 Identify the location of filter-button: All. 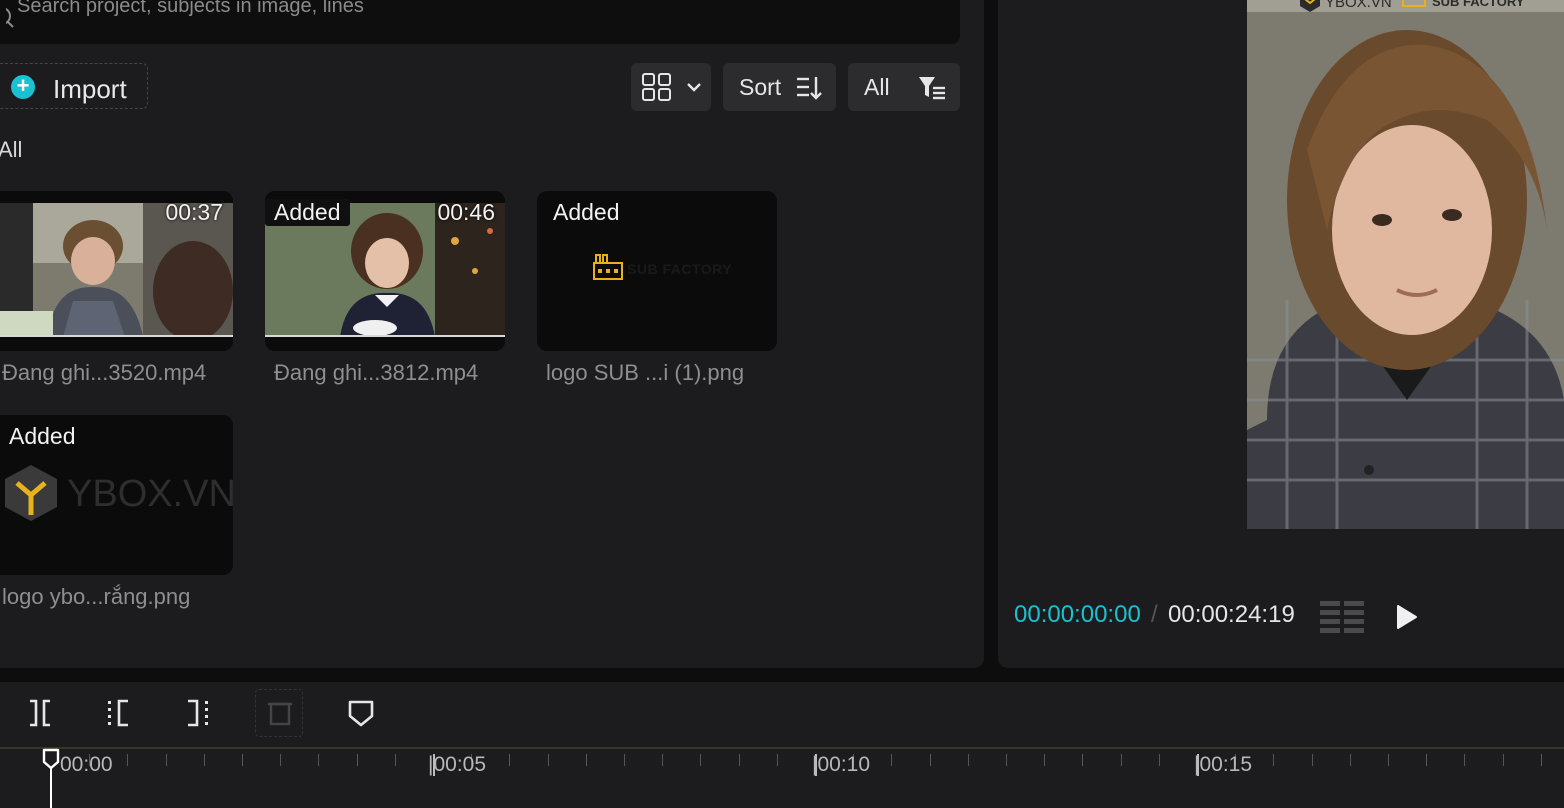
(904, 87).